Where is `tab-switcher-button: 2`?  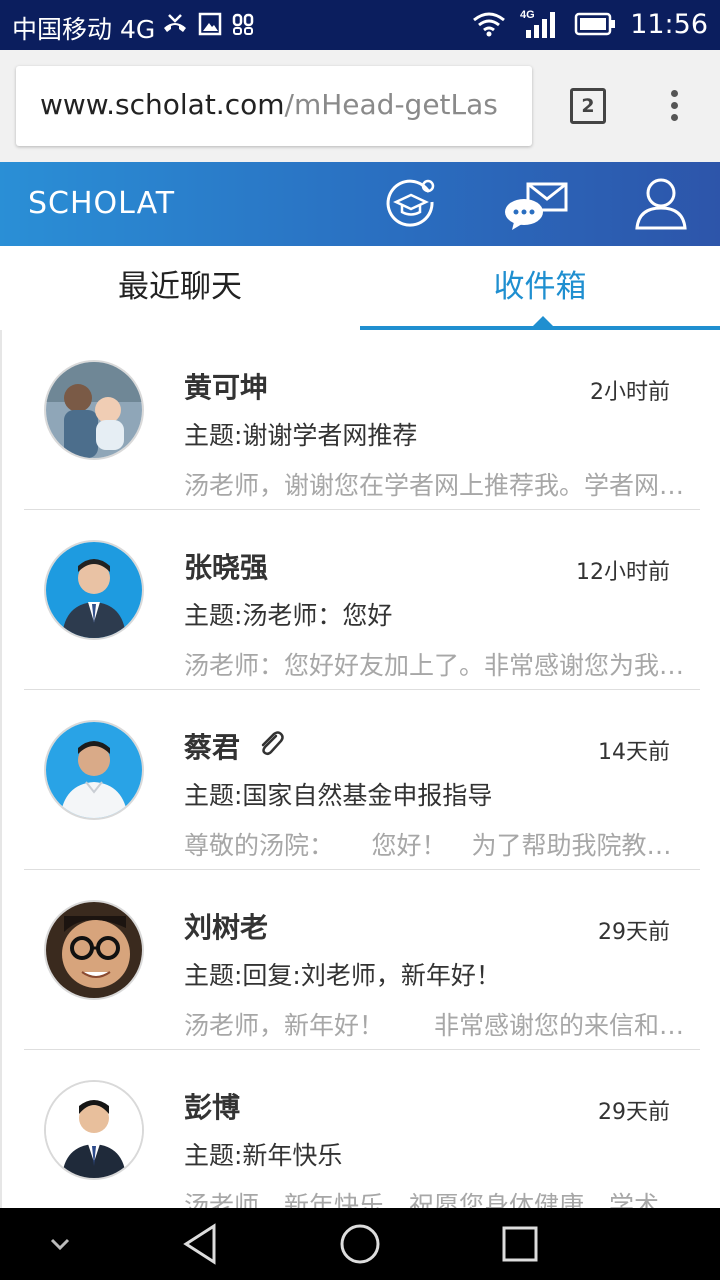 tab-switcher-button: 2 is located at coordinates (588, 106).